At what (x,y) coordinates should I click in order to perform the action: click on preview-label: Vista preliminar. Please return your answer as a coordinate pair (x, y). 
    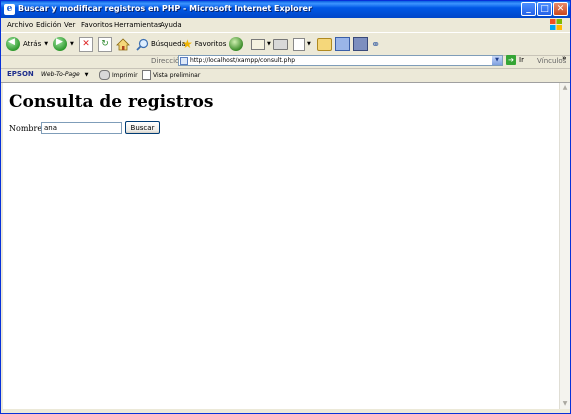
    Looking at the image, I should click on (177, 75).